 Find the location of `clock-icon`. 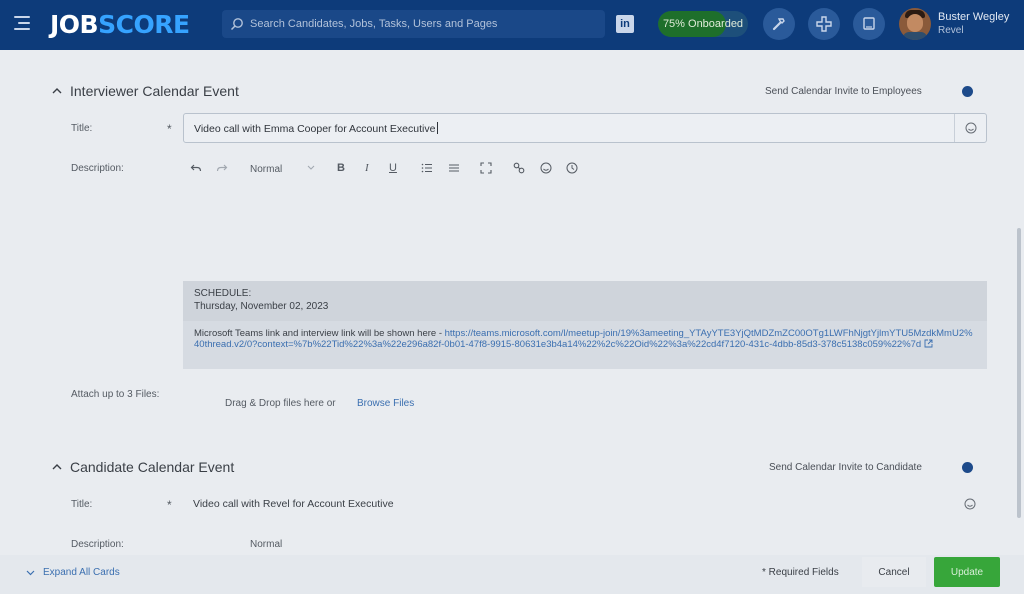

clock-icon is located at coordinates (572, 168).